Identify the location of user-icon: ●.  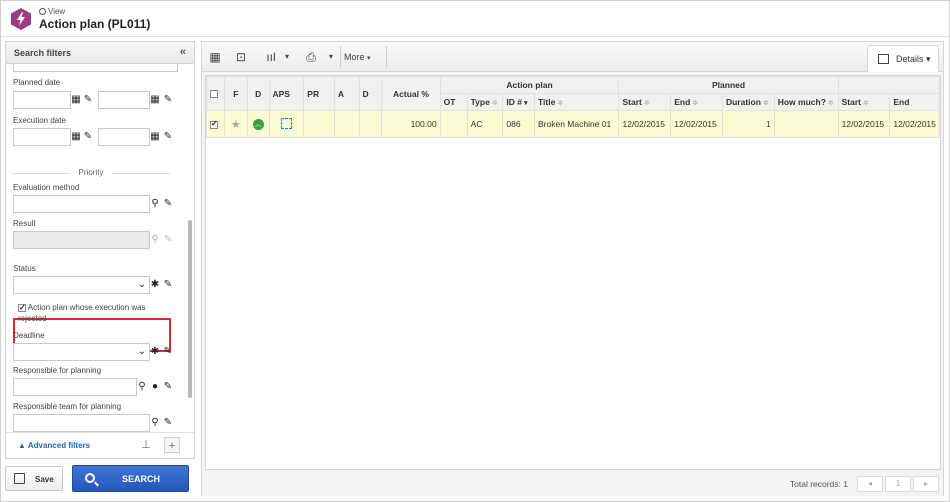
(155, 387).